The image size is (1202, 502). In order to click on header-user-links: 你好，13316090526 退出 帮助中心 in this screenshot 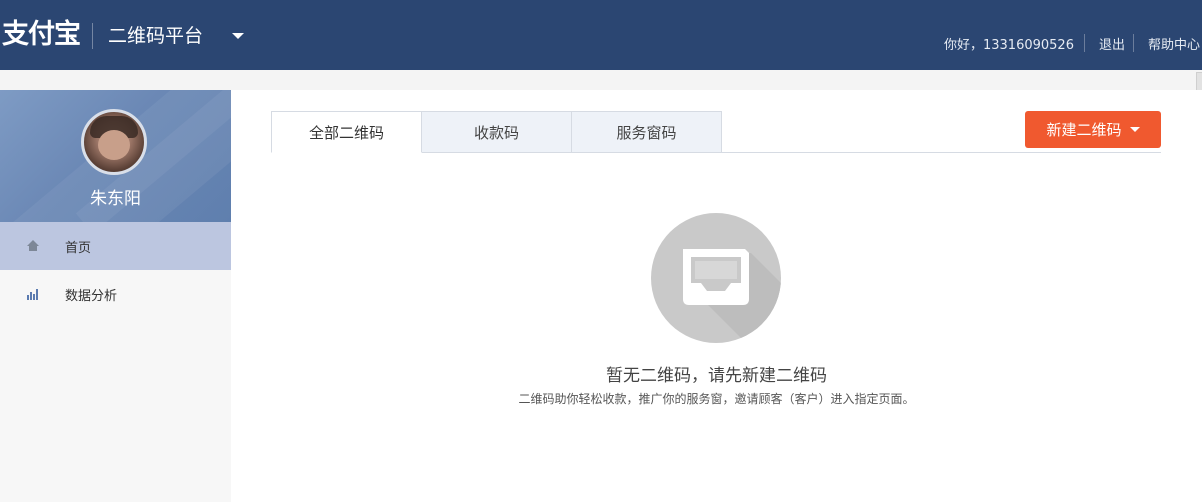, I will do `click(1073, 43)`.